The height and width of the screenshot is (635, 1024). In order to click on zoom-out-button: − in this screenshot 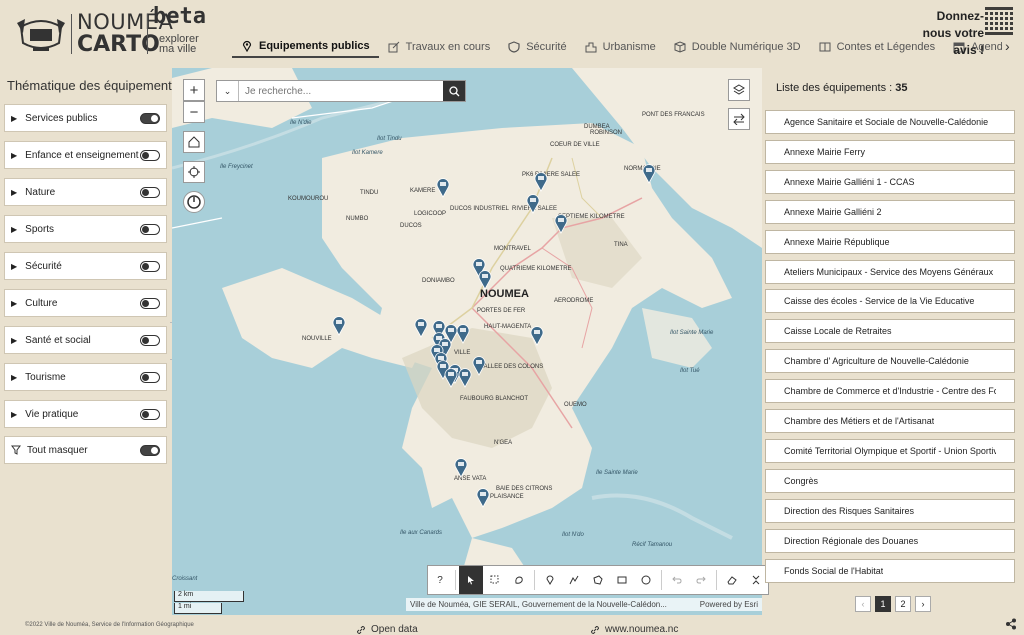, I will do `click(194, 112)`.